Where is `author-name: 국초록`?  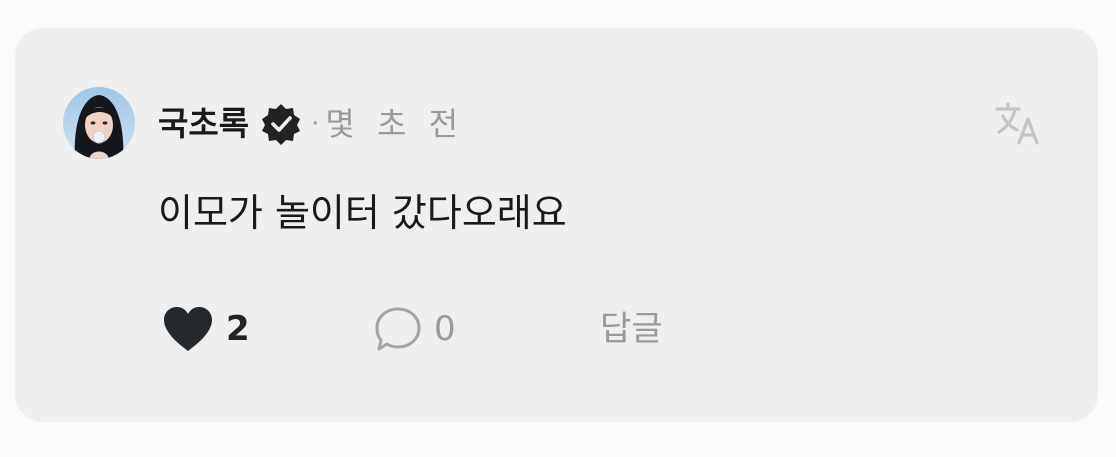
author-name: 국초록 is located at coordinates (203, 124).